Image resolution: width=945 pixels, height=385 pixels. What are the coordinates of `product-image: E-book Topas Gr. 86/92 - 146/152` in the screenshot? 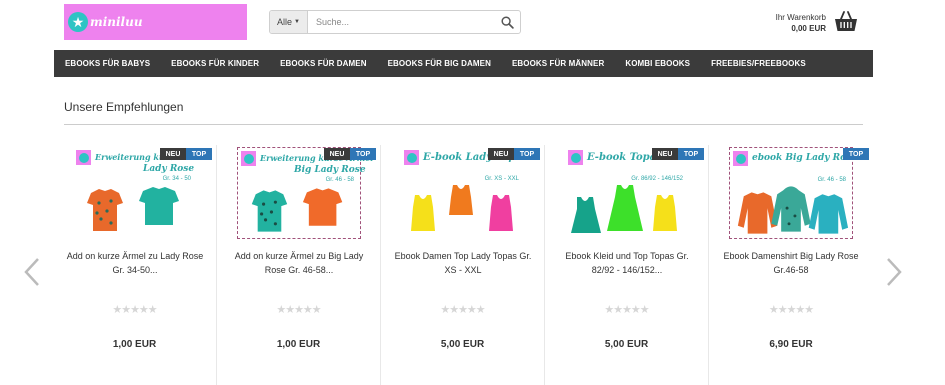 It's located at (627, 193).